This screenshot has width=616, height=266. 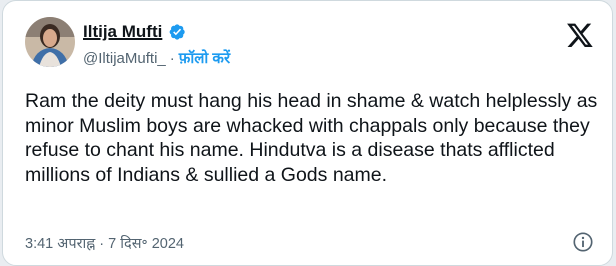 I want to click on x-logo-icon, so click(x=580, y=35).